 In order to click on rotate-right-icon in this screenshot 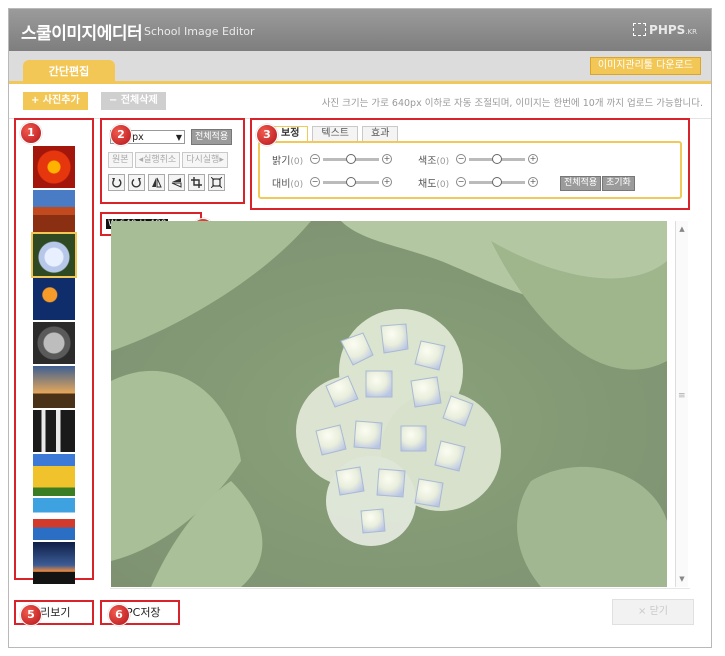, I will do `click(136, 182)`.